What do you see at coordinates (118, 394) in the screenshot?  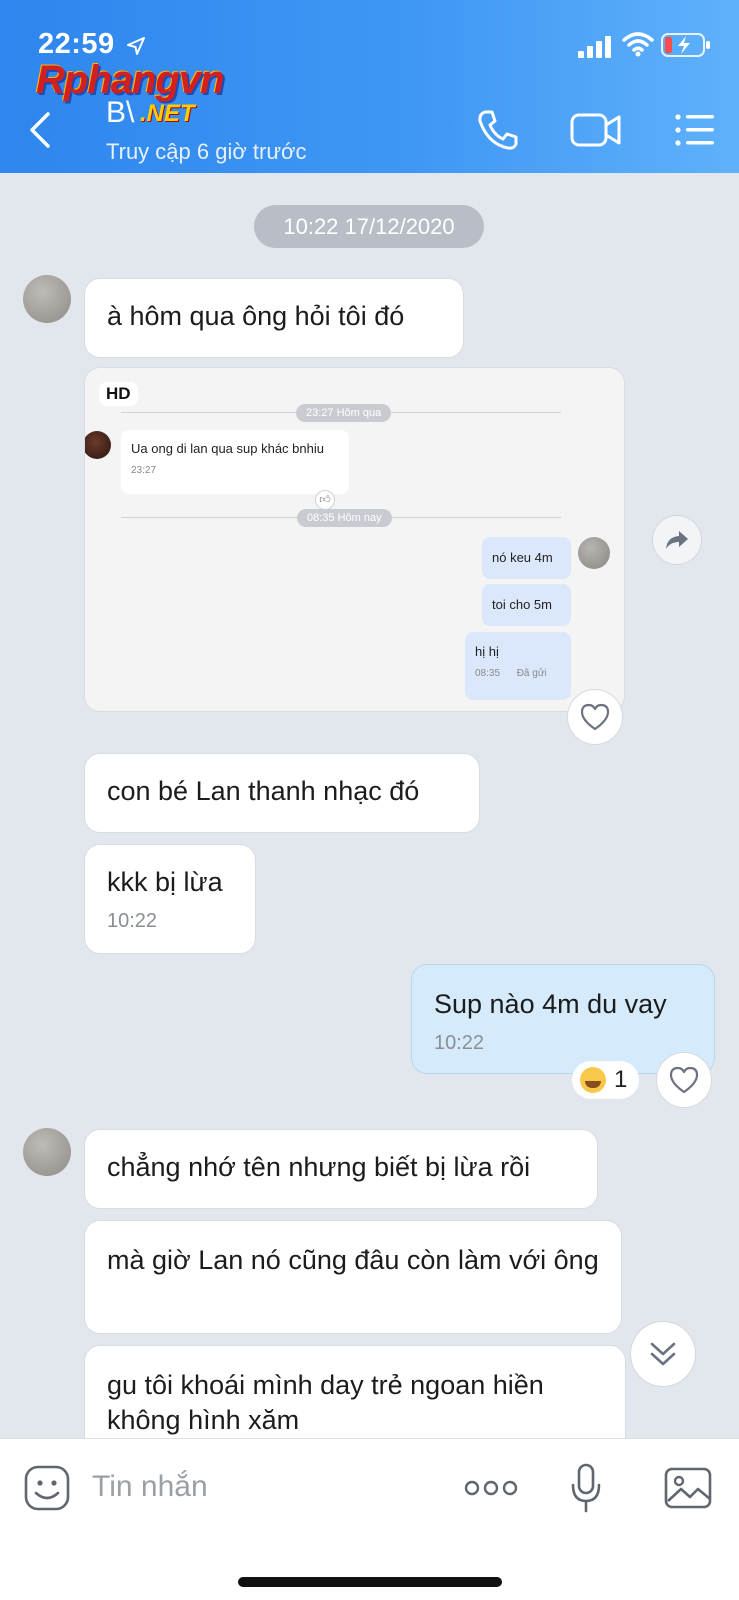 I see `hd-badge: HD` at bounding box center [118, 394].